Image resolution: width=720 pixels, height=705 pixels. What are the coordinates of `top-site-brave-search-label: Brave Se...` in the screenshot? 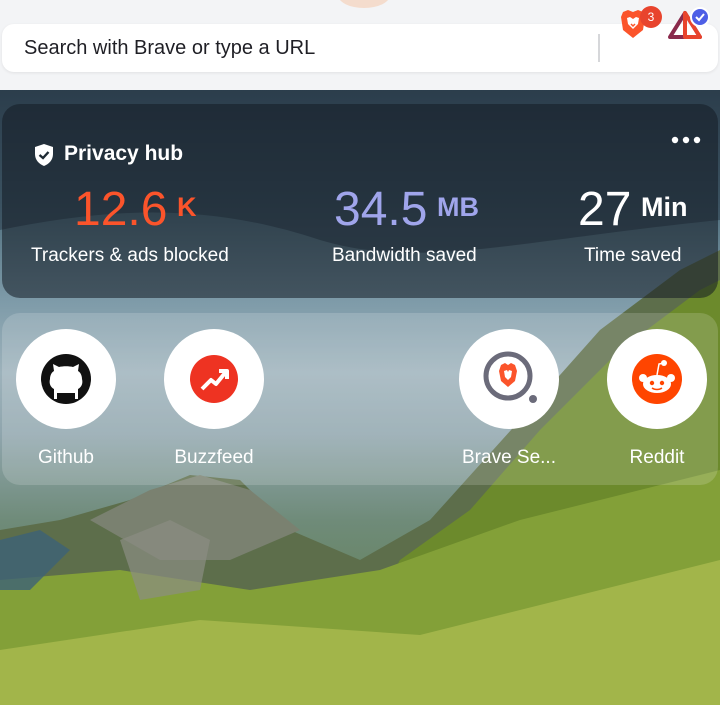 It's located at (509, 458).